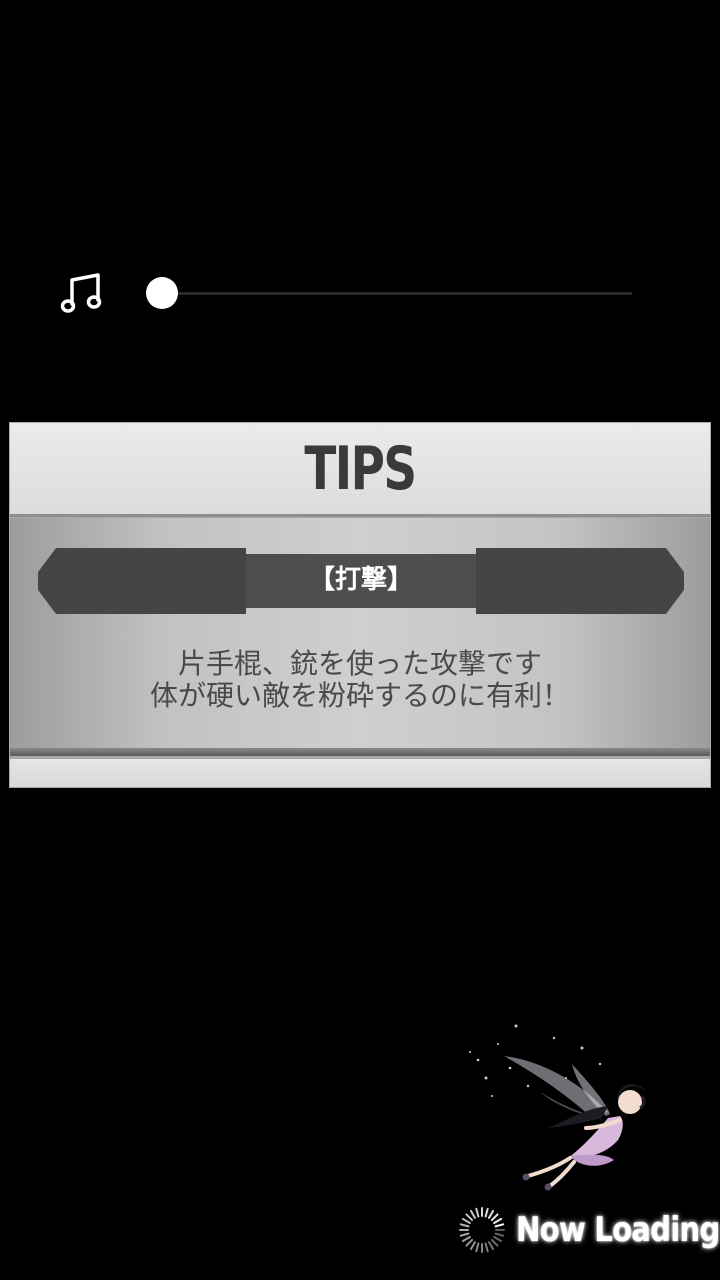 The width and height of the screenshot is (720, 1280). I want to click on fairy-character-icon, so click(568, 1110).